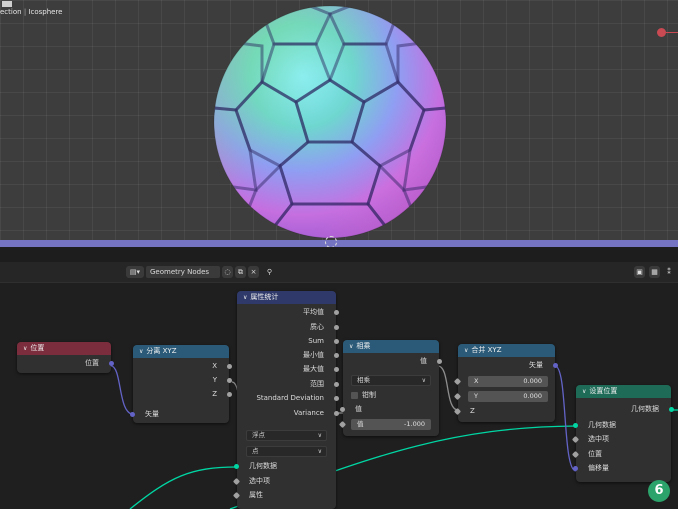  I want to click on 3d-cursor-icon, so click(331, 241).